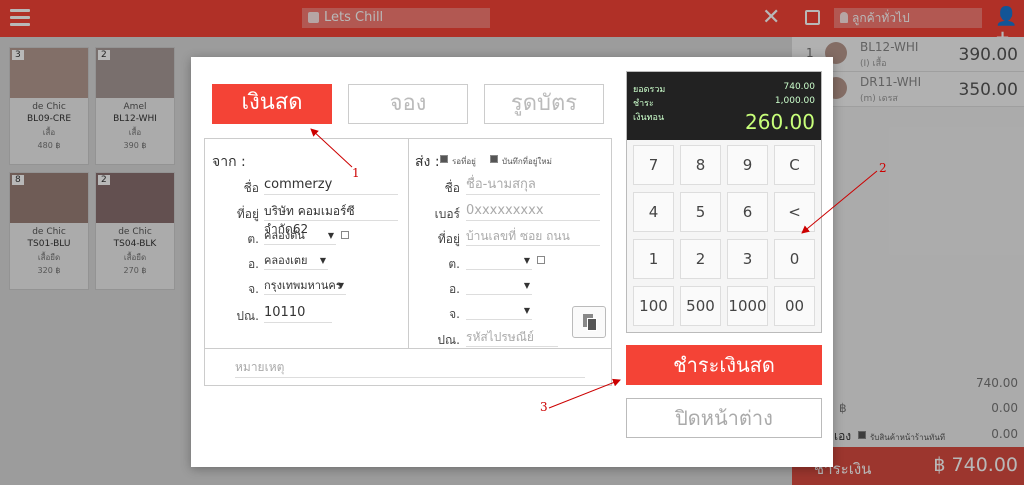 This screenshot has height=485, width=1024. What do you see at coordinates (533, 236) in the screenshot?
I see `to-address-field: บ้านเลขที่ ซอย ถนน` at bounding box center [533, 236].